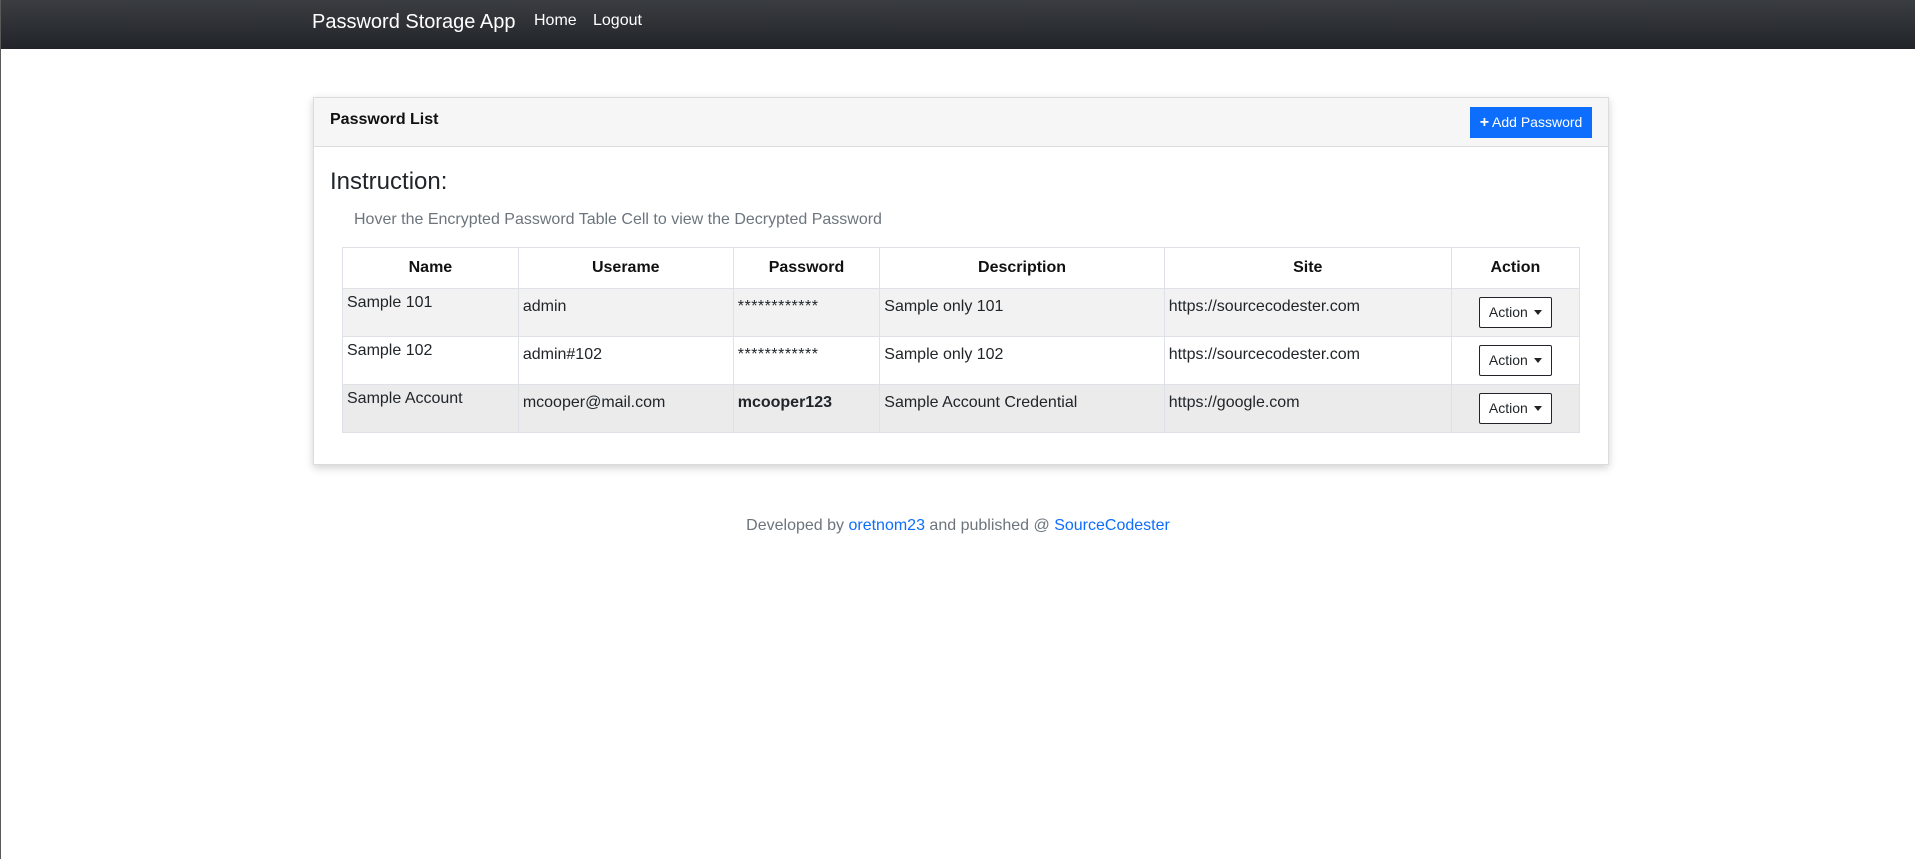 The height and width of the screenshot is (859, 1915). What do you see at coordinates (1484, 122) in the screenshot?
I see `plus-icon: +` at bounding box center [1484, 122].